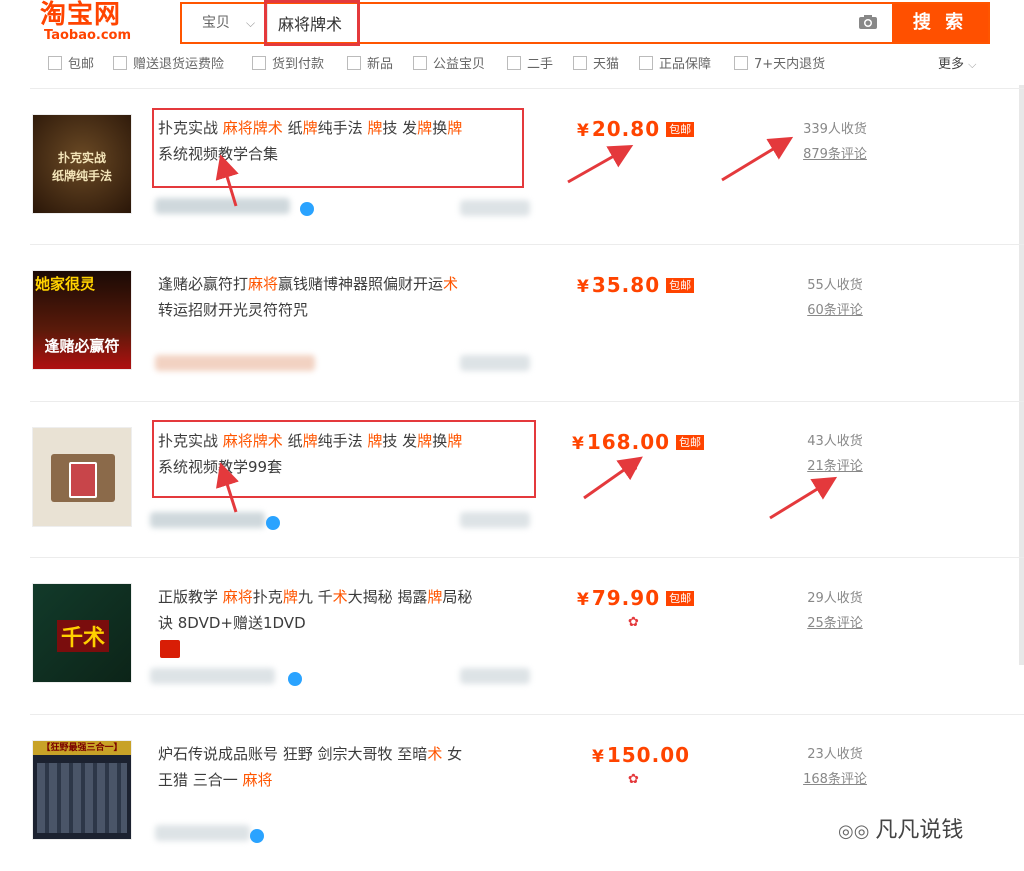  What do you see at coordinates (901, 830) in the screenshot?
I see `watermark: ◎◎ 凡凡说钱` at bounding box center [901, 830].